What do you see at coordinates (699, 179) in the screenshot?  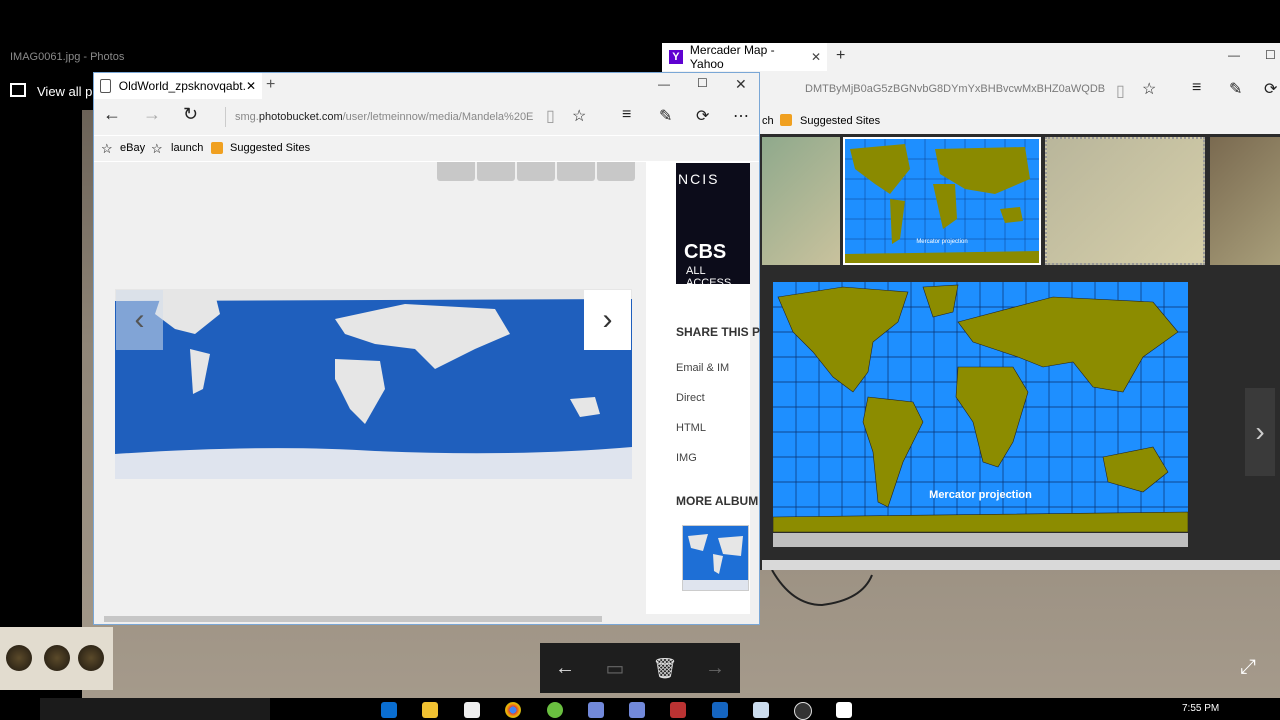 I see `ad-ncis-text: NCIS` at bounding box center [699, 179].